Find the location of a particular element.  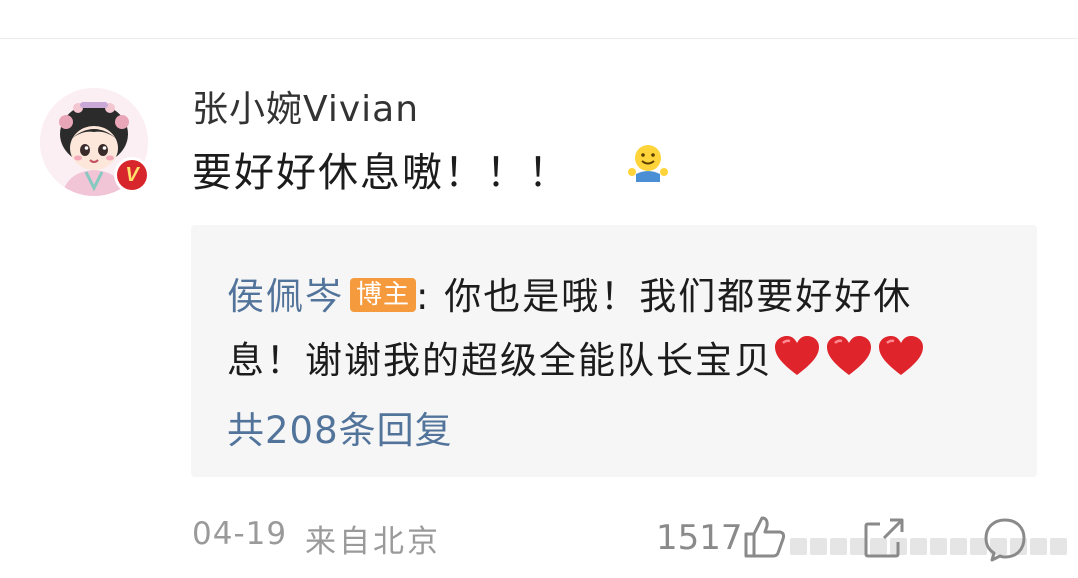

share-icon is located at coordinates (884, 538).